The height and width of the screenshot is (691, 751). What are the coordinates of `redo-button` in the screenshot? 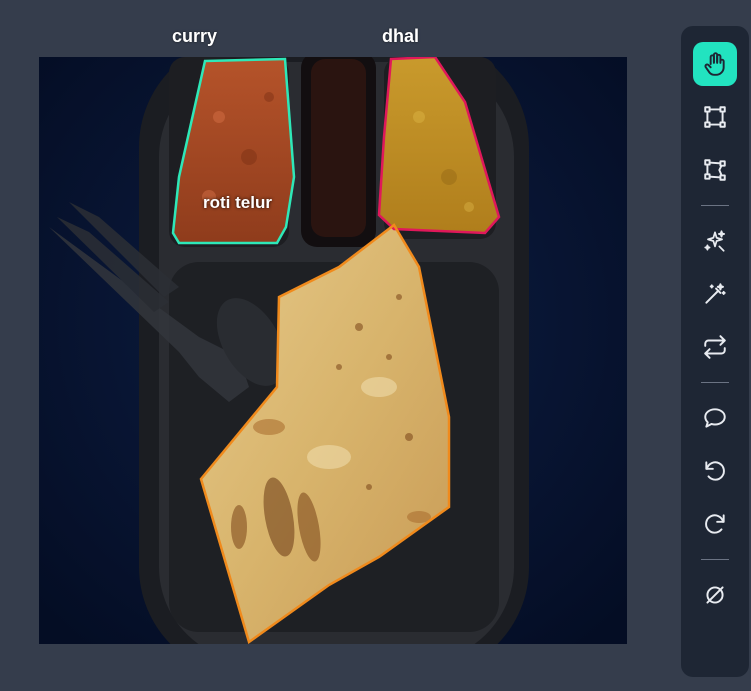 It's located at (715, 524).